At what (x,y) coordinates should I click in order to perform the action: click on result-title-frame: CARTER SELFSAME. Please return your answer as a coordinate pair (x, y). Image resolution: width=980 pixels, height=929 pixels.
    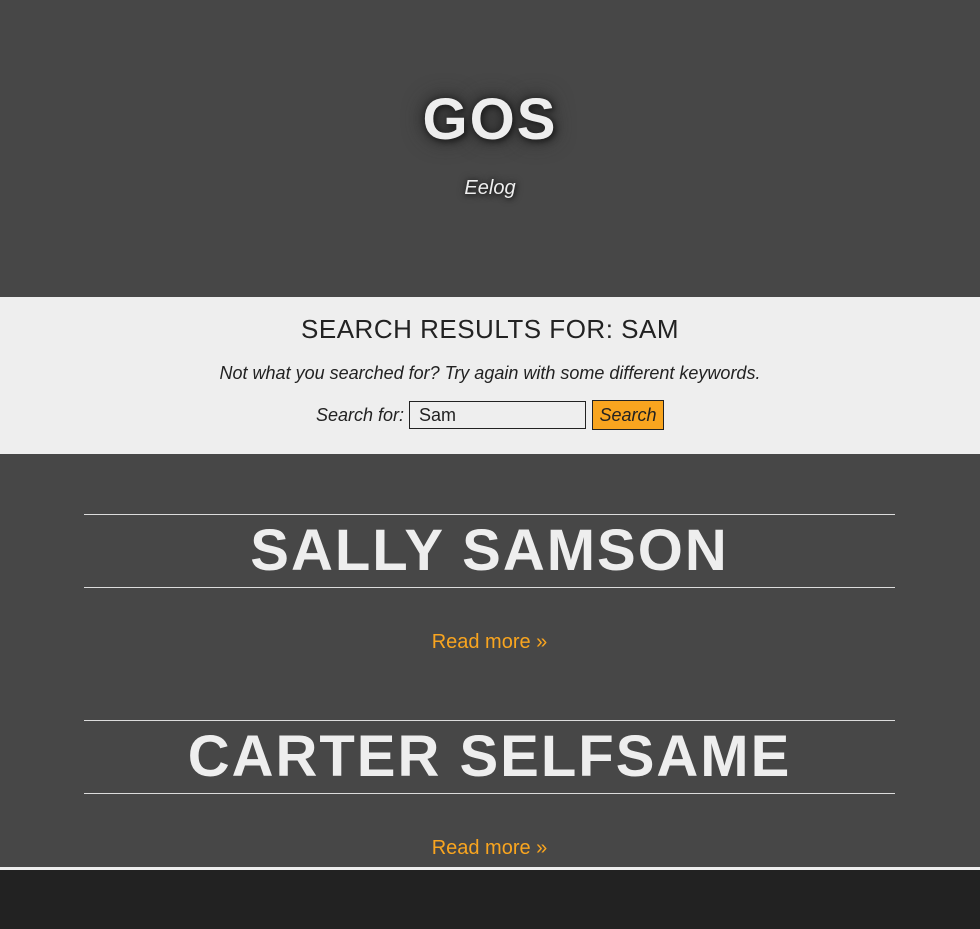
    Looking at the image, I should click on (489, 757).